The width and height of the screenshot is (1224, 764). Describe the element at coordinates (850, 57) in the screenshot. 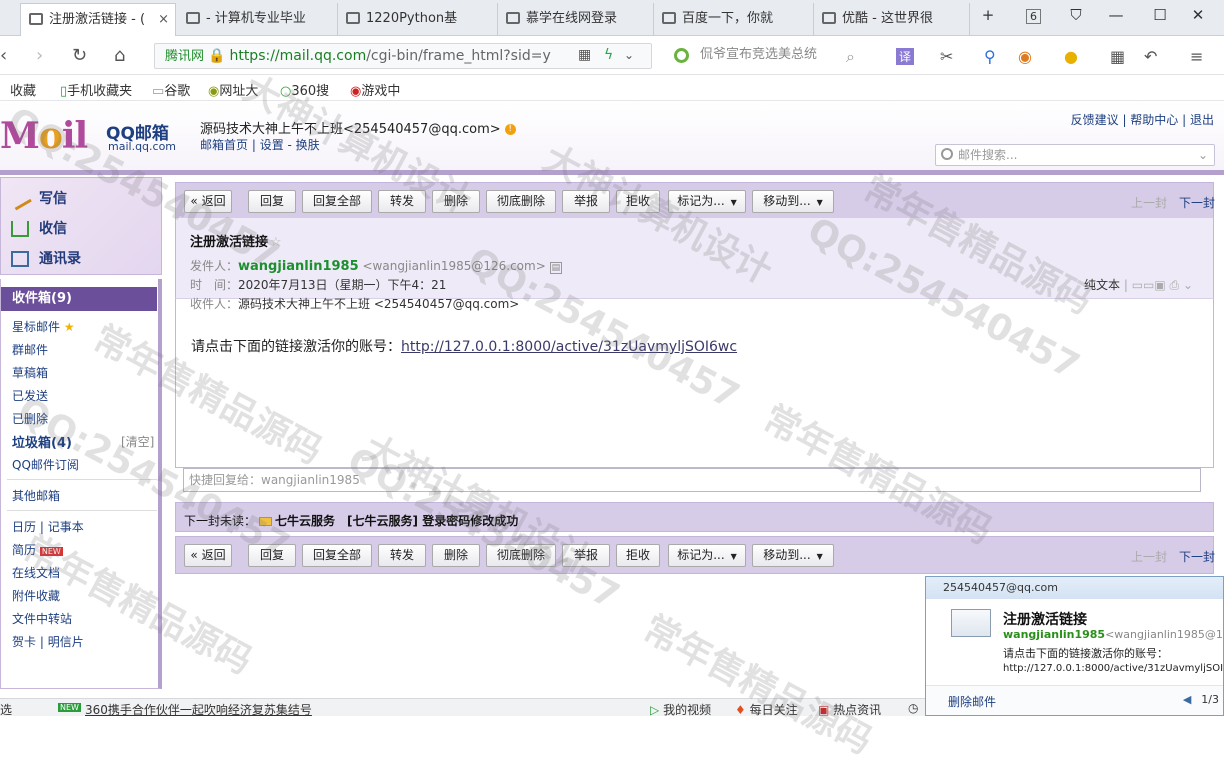

I see `search-icon: ⌕` at that location.